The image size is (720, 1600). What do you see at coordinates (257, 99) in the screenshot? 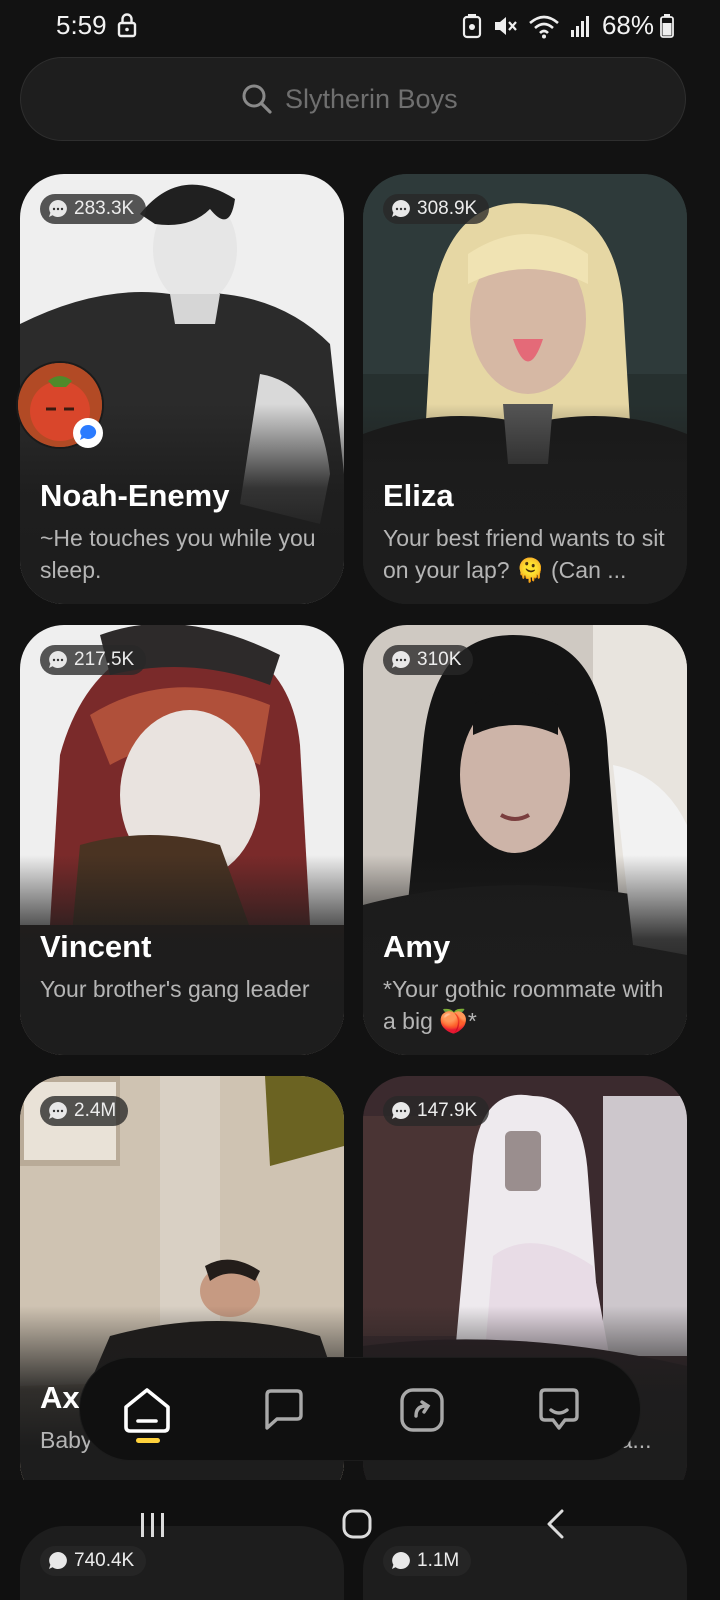
I see `search-icon` at bounding box center [257, 99].